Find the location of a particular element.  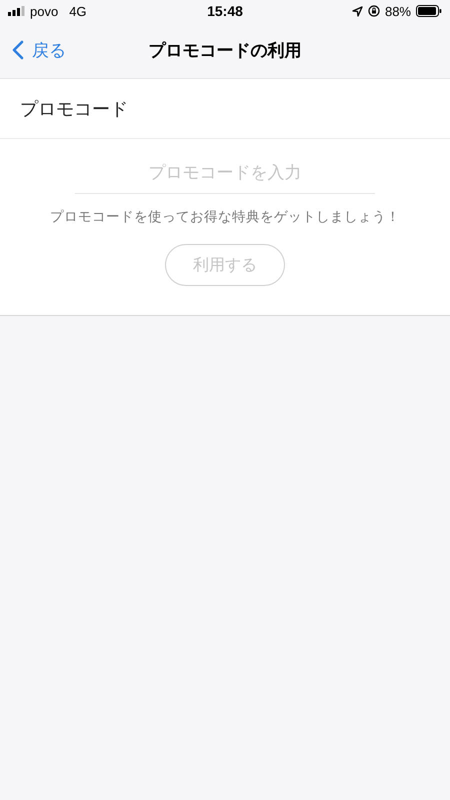

rotation-lock-icon is located at coordinates (374, 11).